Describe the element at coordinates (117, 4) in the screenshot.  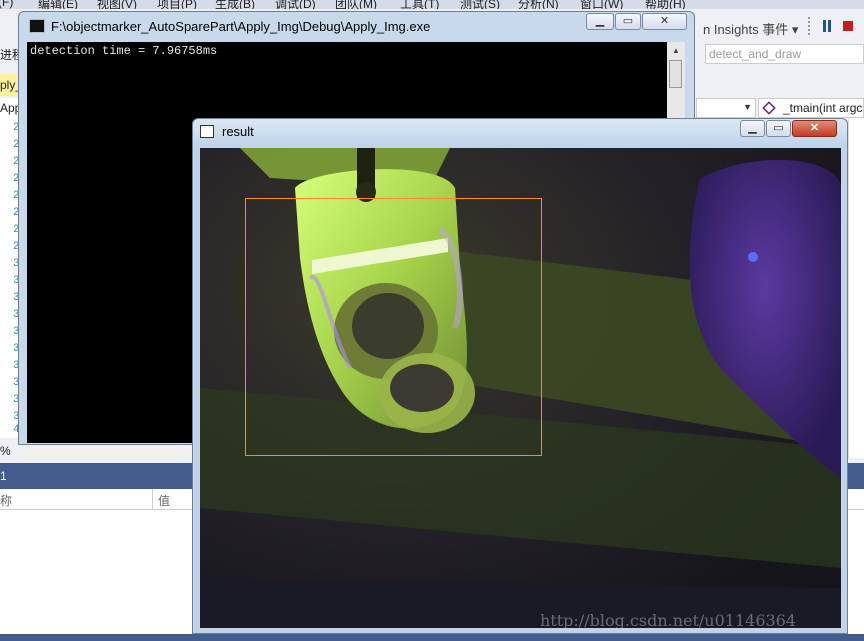
I see `menu-item: 视图(V)` at that location.